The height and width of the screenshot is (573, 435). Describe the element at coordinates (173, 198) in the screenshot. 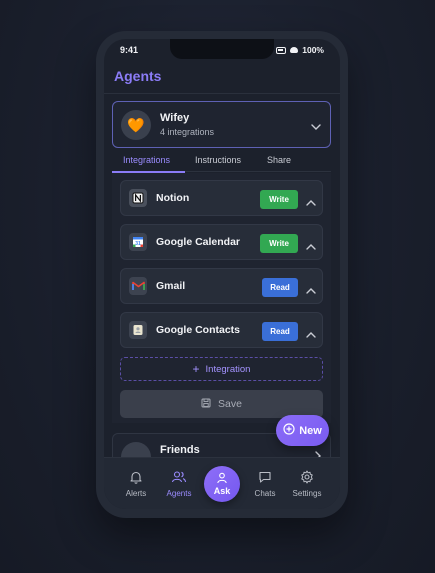

I see `integration-name: Notion` at that location.